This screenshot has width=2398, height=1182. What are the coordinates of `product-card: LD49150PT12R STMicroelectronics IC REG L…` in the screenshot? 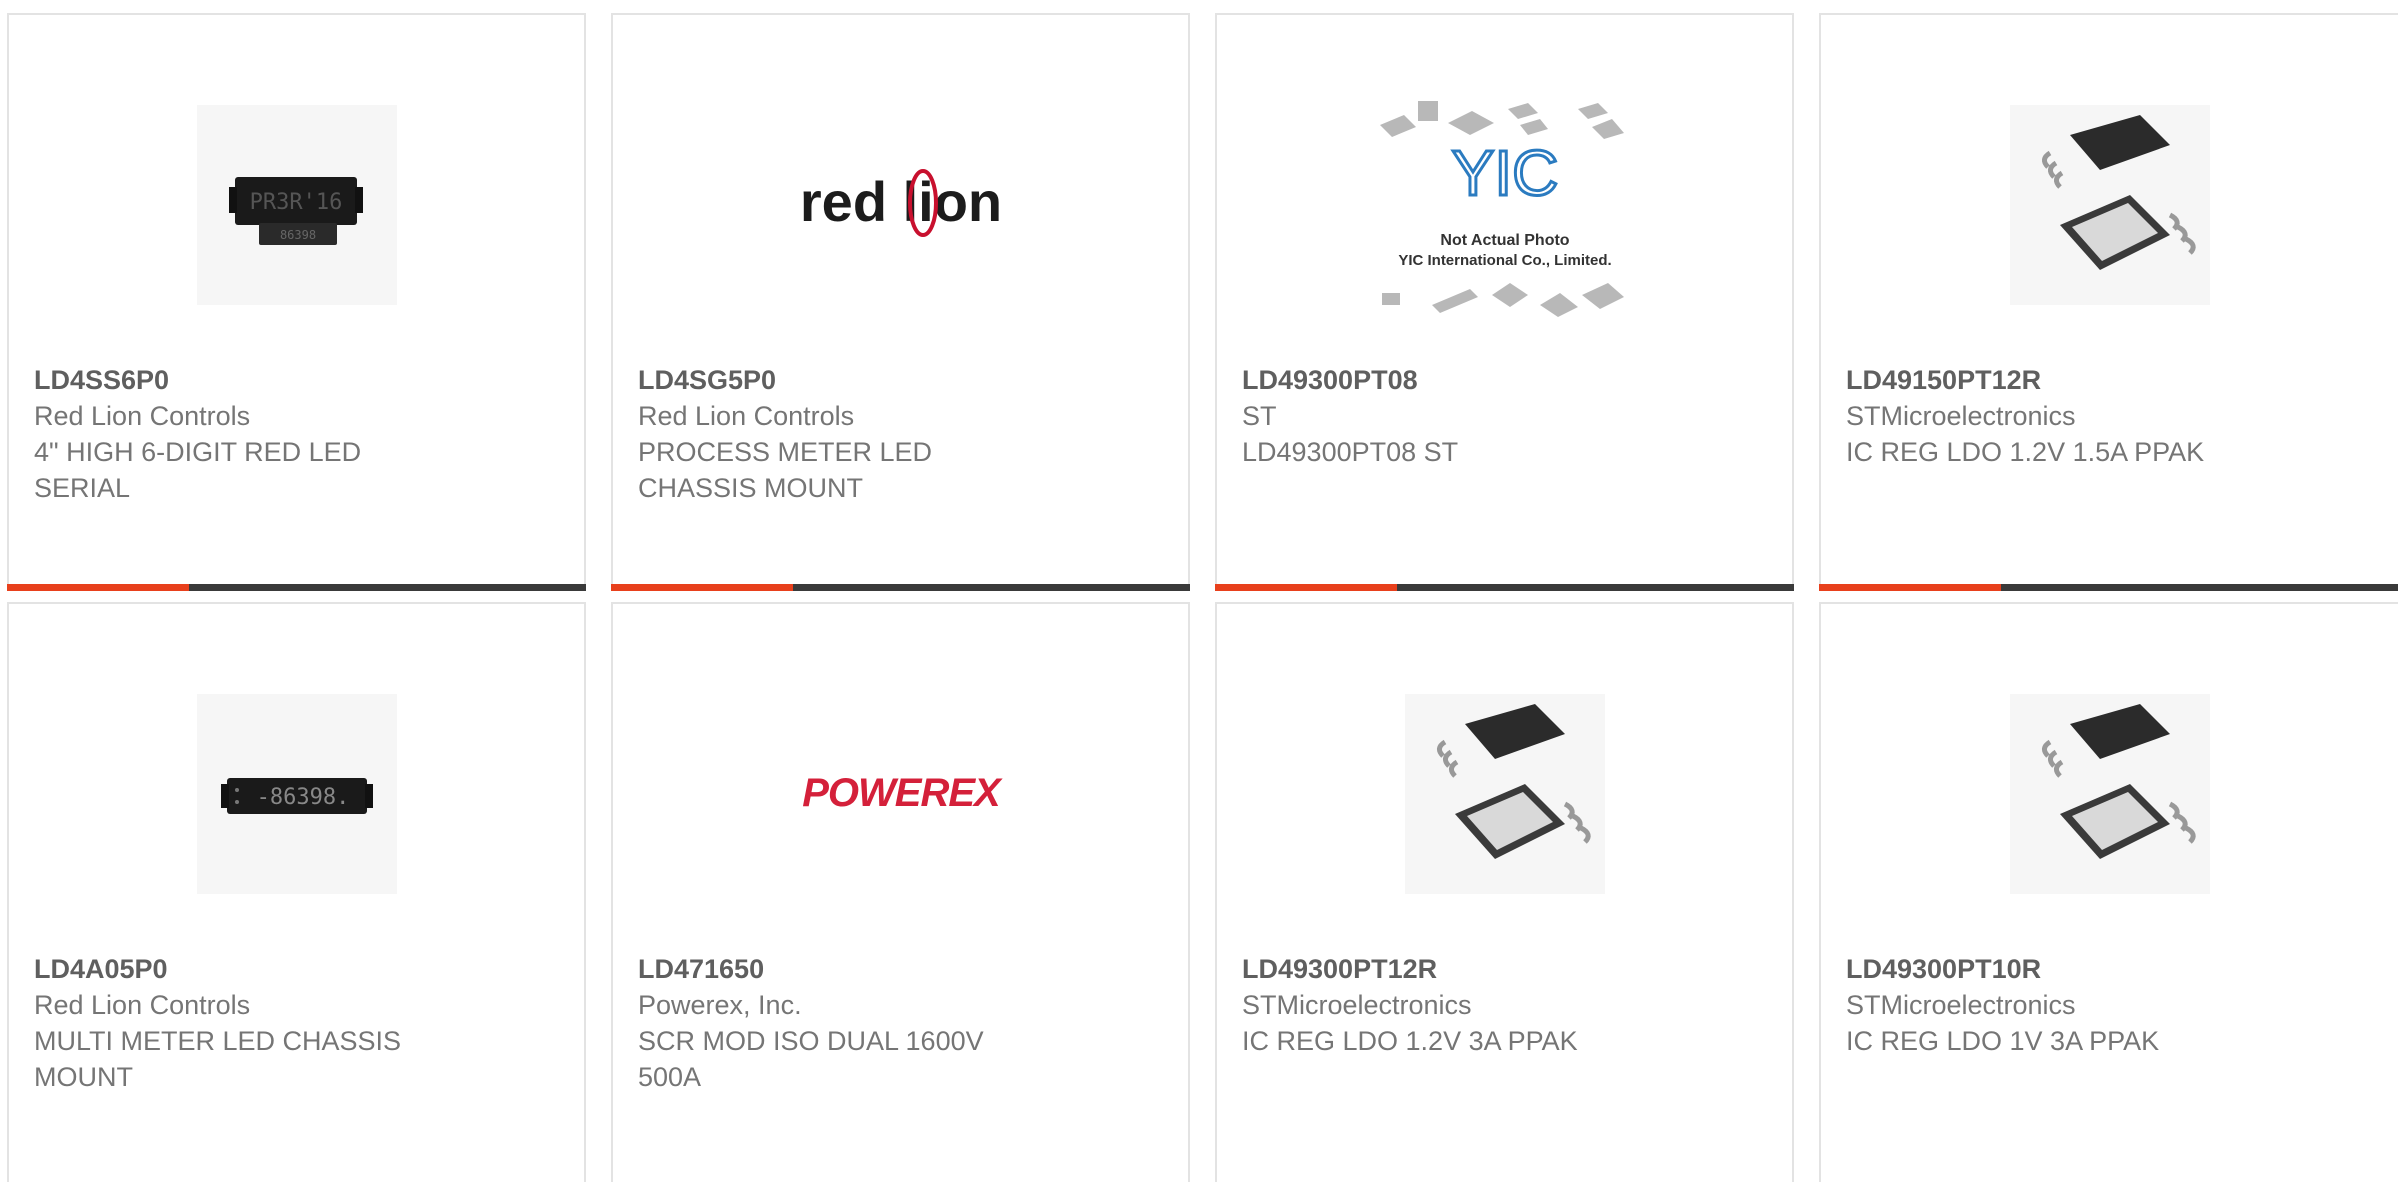 It's located at (2108, 302).